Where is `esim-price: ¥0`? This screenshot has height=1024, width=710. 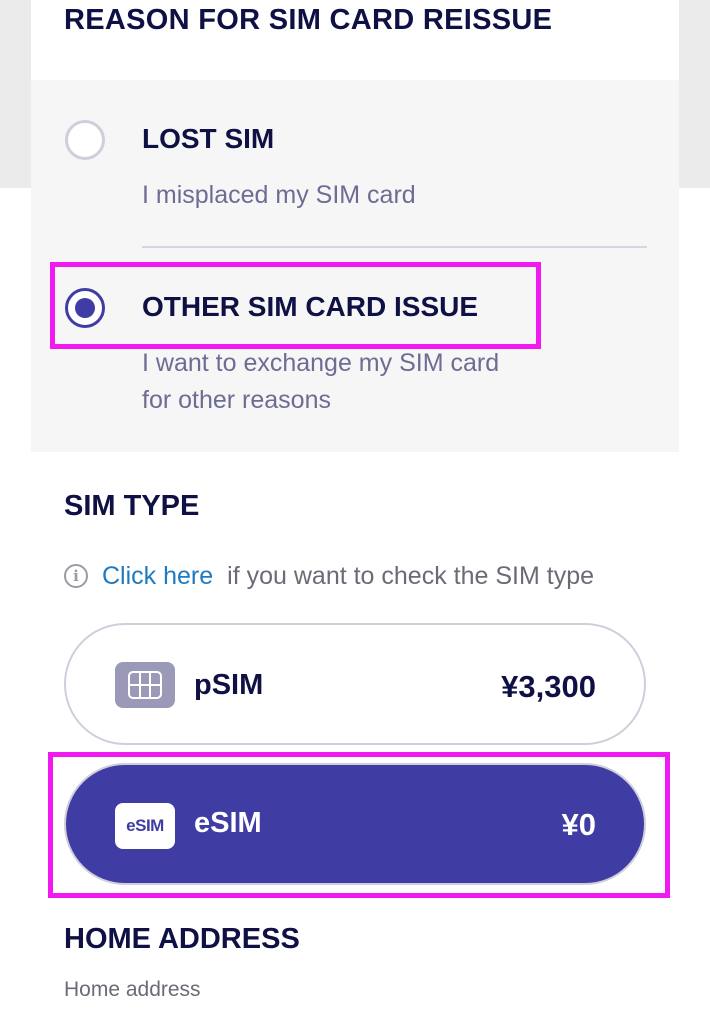
esim-price: ¥0 is located at coordinates (578, 824).